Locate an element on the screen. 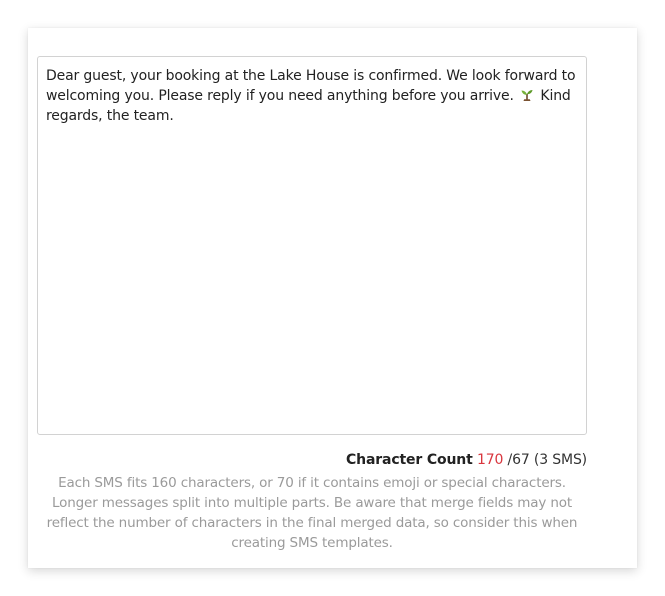 The height and width of the screenshot is (596, 665). character-counter: Character Count 170 /67 (3 SMS) is located at coordinates (466, 460).